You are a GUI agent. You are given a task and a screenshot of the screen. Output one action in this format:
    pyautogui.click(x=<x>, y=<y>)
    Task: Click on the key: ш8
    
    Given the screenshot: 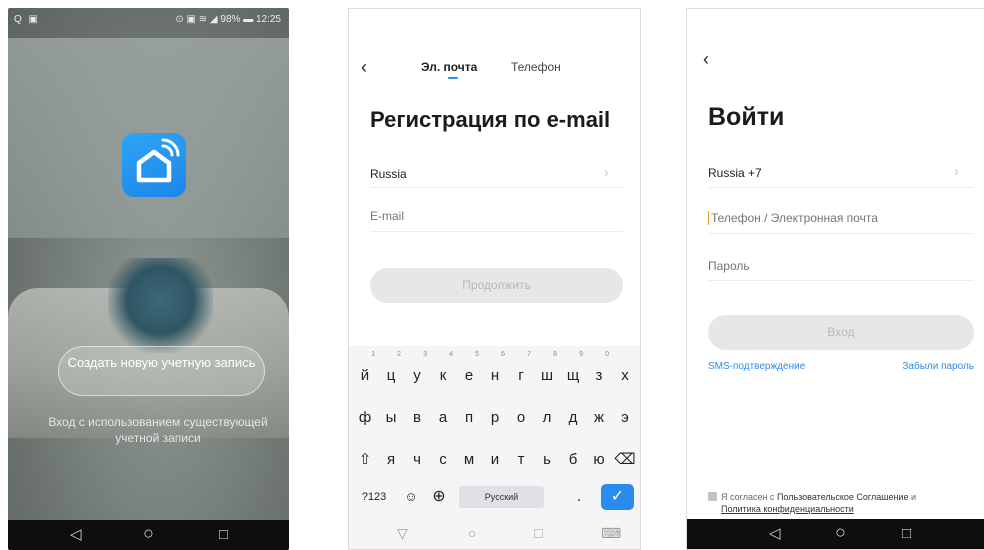 What is the action you would take?
    pyautogui.click(x=547, y=372)
    